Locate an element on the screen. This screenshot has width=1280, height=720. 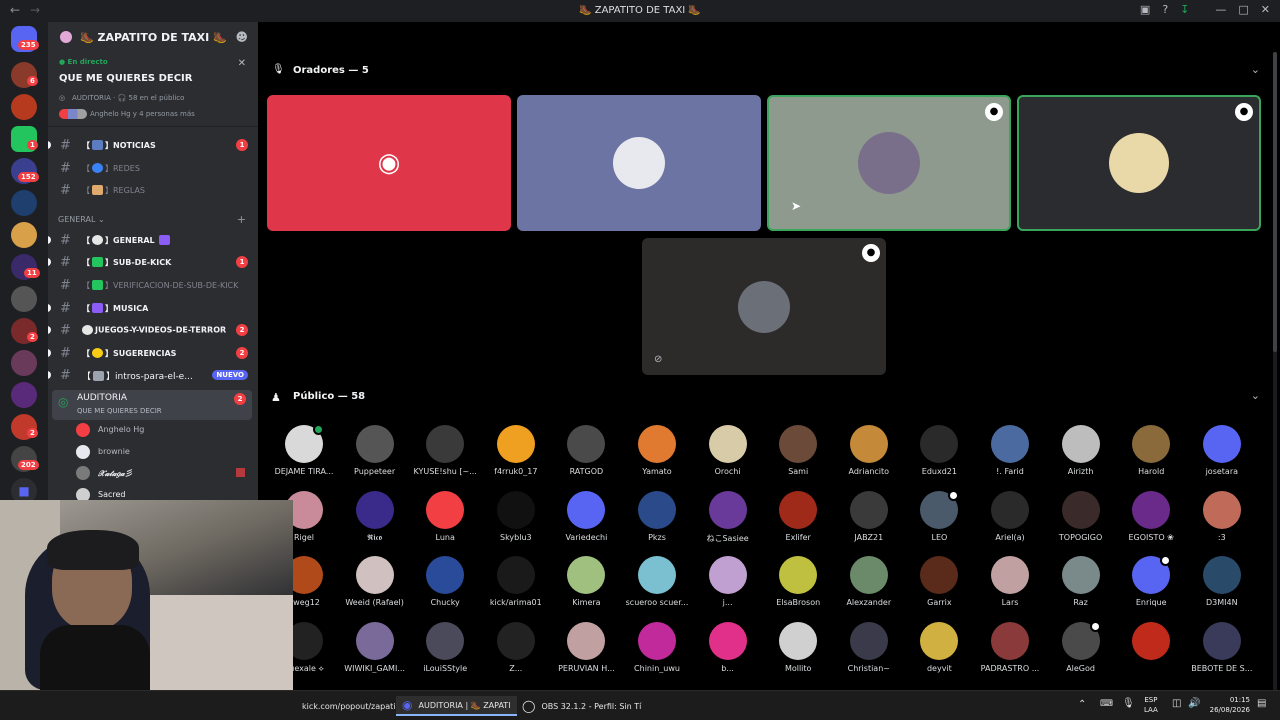
audience-member: Raz is located at coordinates (1081, 581).